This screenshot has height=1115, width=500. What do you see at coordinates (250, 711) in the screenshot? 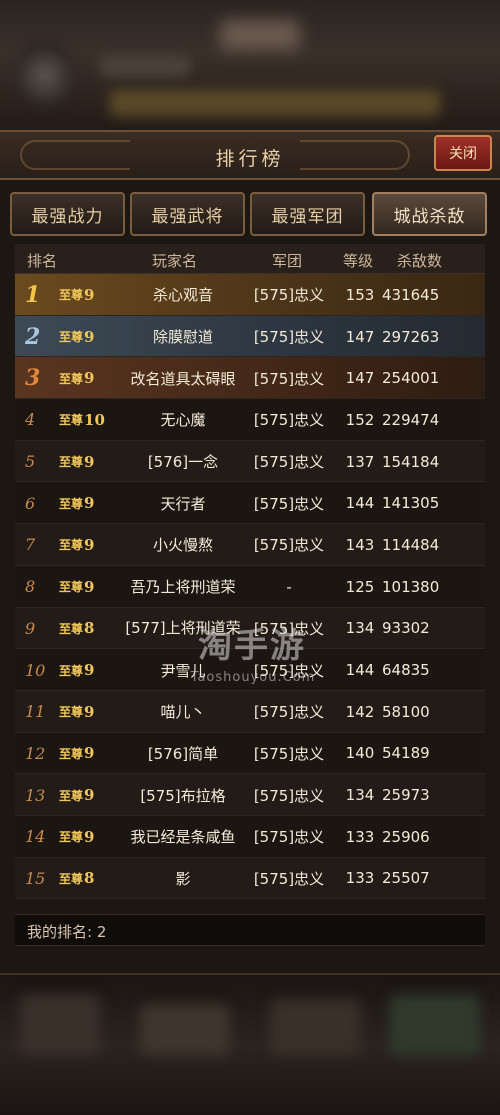
I see `table-row: 11 至尊 9 喵儿丶 [575]忠义 142 58100` at bounding box center [250, 711].